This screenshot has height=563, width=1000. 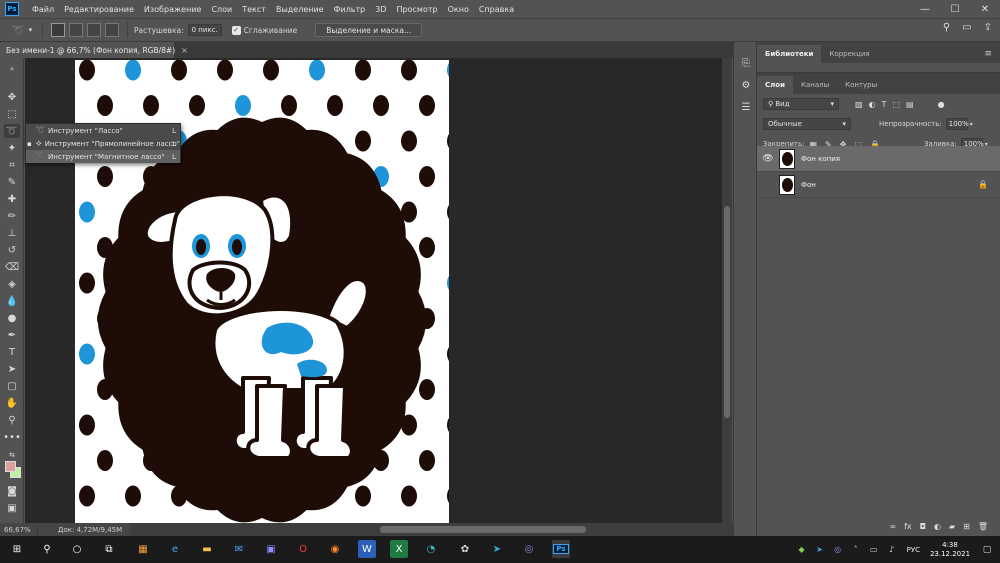 What do you see at coordinates (236, 30) in the screenshot?
I see `antialias-checkbox: ✓` at bounding box center [236, 30].